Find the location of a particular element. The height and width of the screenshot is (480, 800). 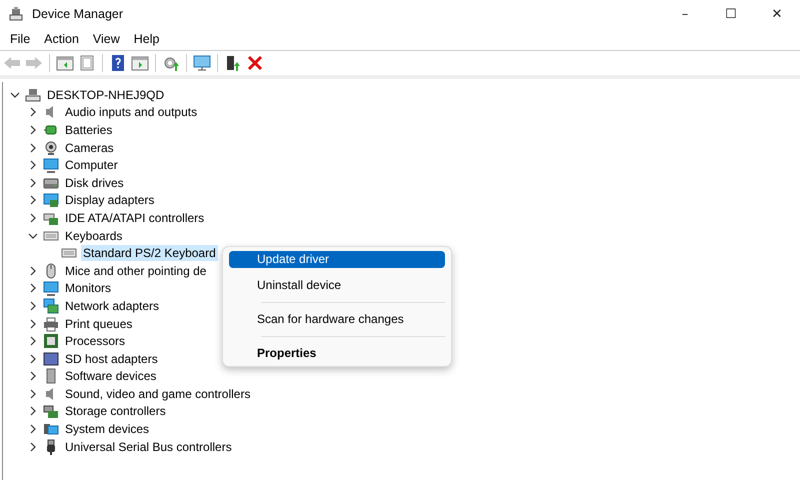

menu-item: File is located at coordinates (20, 39).